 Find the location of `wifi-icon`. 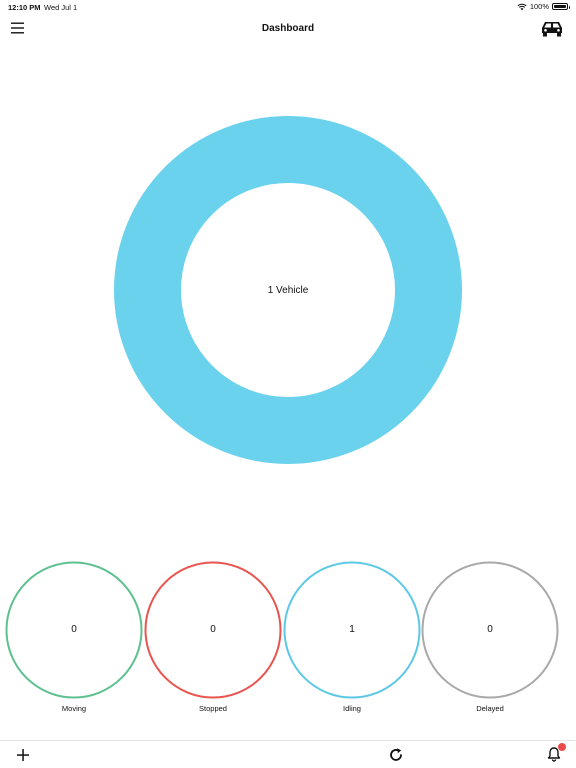

wifi-icon is located at coordinates (522, 6).